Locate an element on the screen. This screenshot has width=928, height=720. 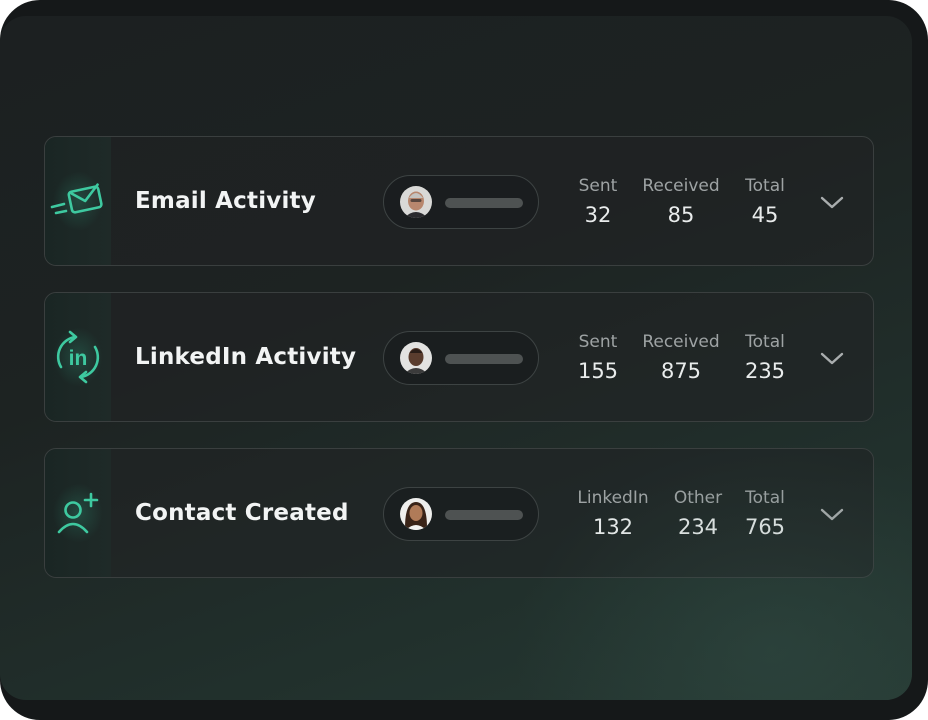
stat-total: Total 765 is located at coordinates (765, 515).